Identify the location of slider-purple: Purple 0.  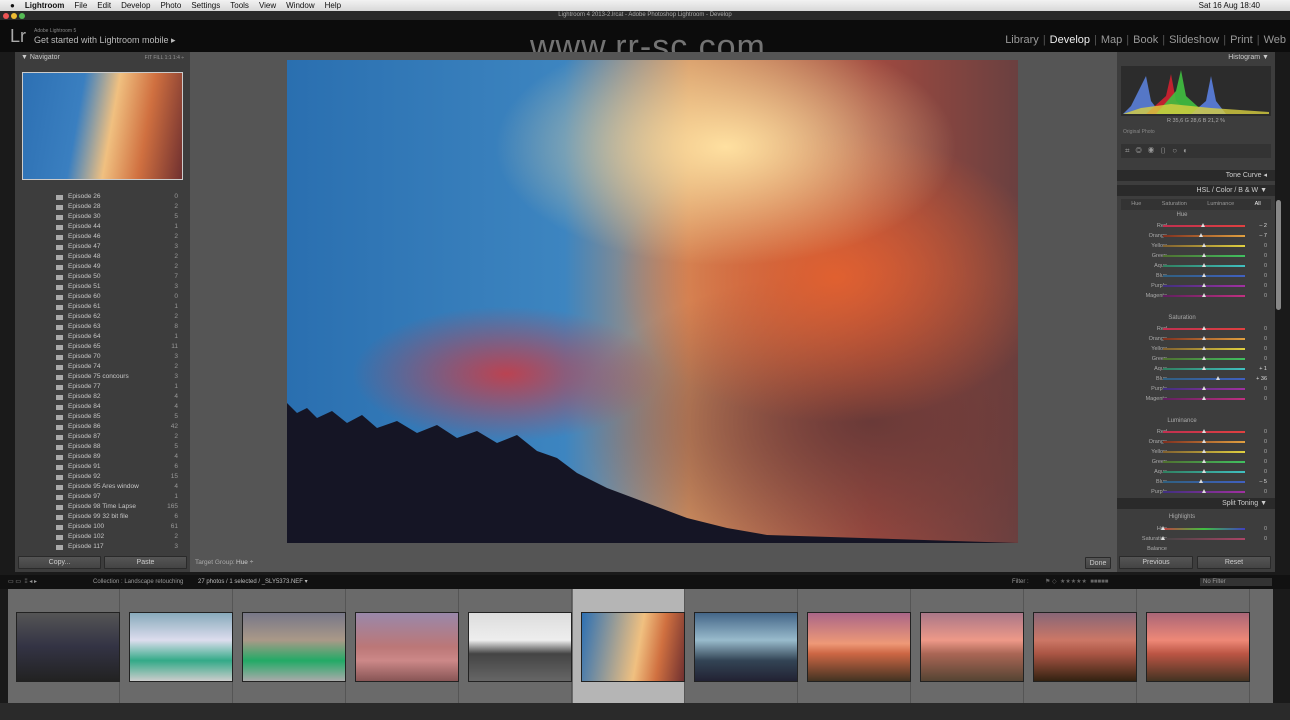
(1196, 492).